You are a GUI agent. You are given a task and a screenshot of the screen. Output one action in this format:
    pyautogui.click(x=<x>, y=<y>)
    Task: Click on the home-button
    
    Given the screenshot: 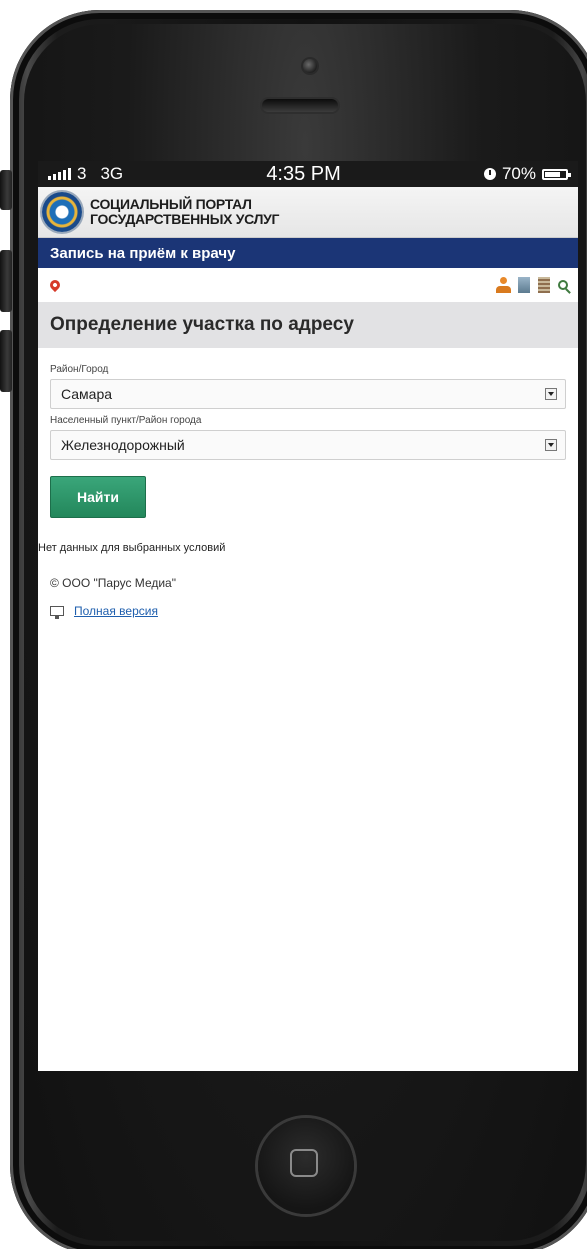 What is the action you would take?
    pyautogui.click(x=306, y=1166)
    